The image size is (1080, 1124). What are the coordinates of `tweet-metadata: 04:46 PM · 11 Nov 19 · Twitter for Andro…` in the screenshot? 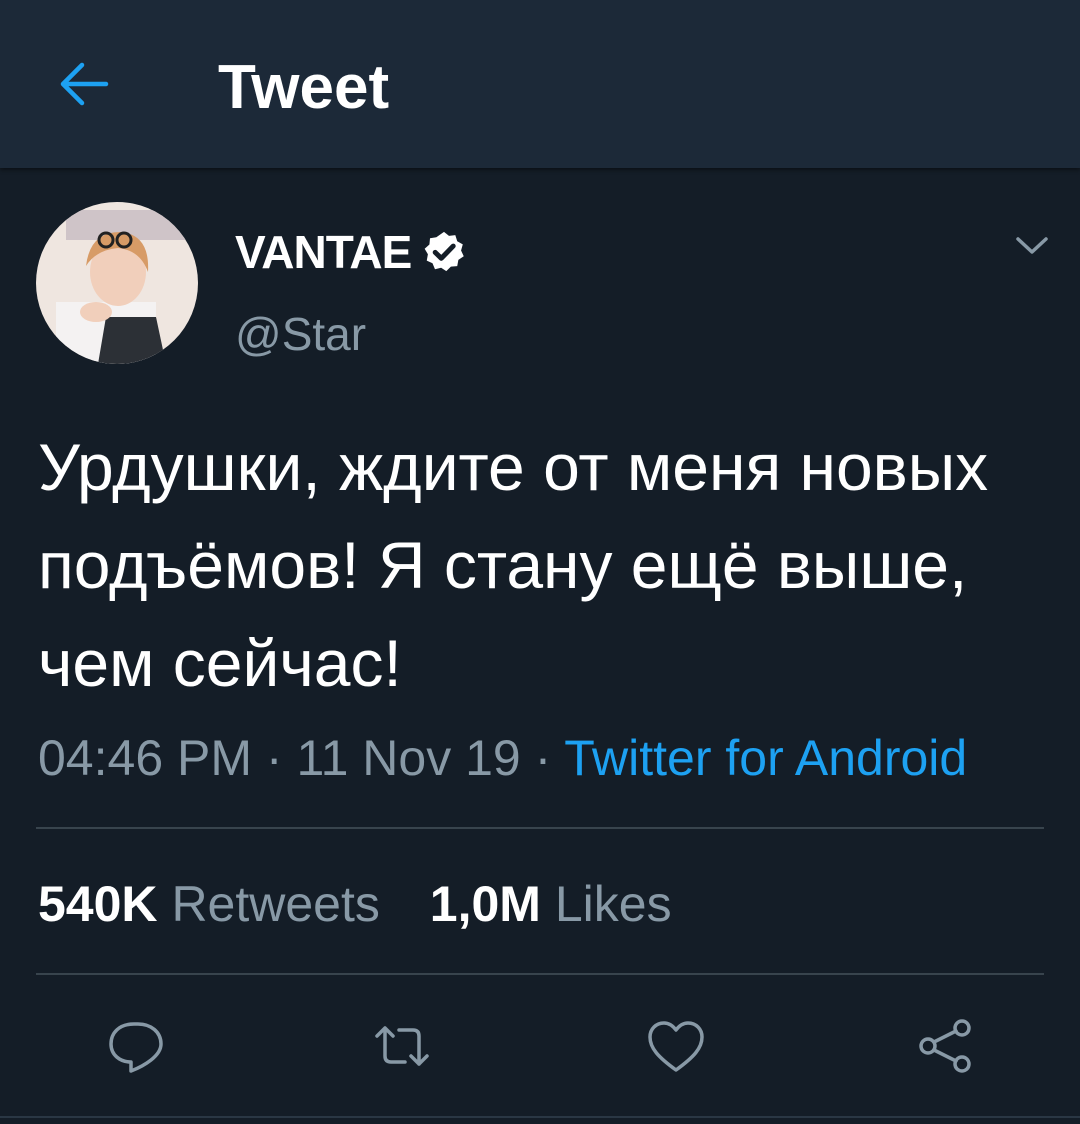 It's located at (502, 758).